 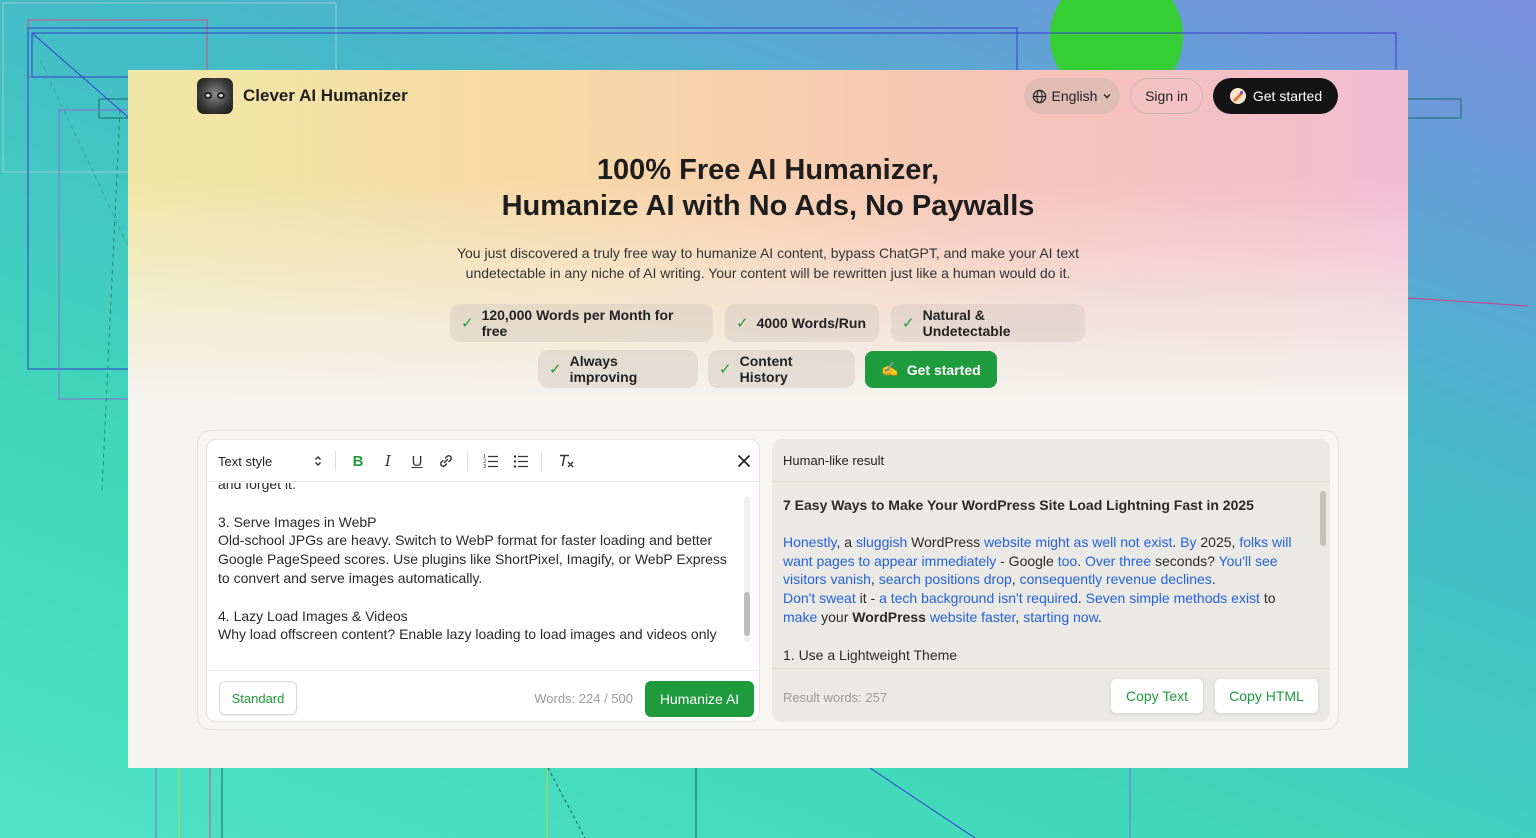 What do you see at coordinates (800, 616) in the screenshot?
I see `rewritten-phrase: make` at bounding box center [800, 616].